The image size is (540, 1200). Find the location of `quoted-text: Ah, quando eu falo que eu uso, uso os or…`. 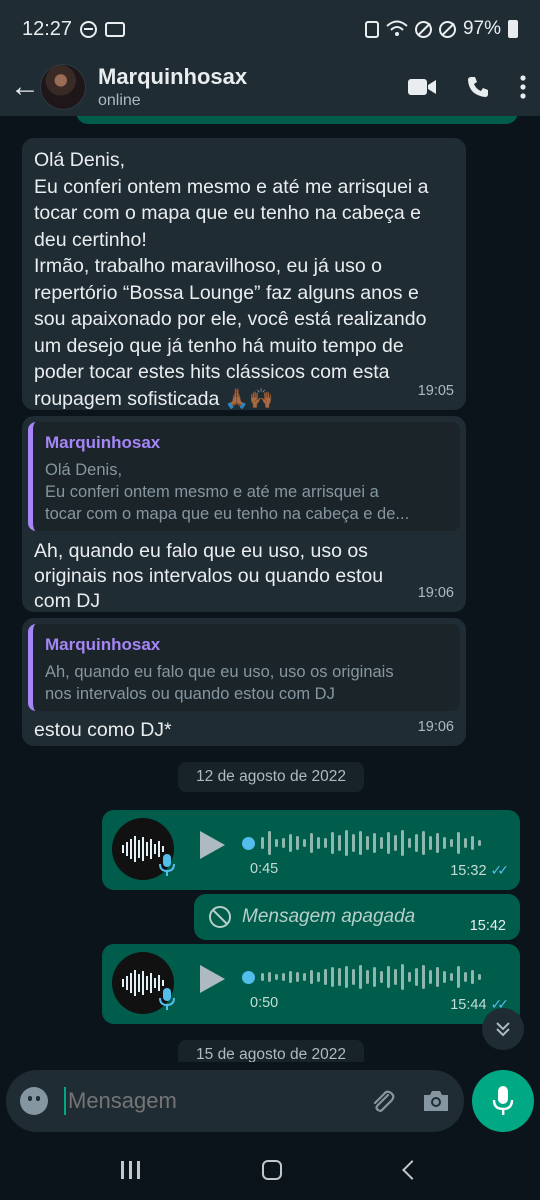

quoted-text: Ah, quando eu falo que eu uso, uso os or… is located at coordinates (219, 682).